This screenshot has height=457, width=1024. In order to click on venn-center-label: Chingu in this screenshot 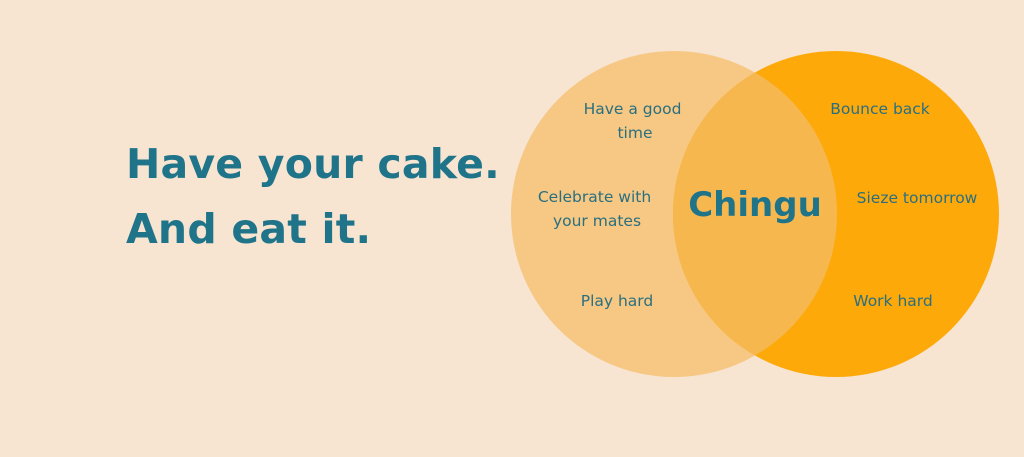, I will do `click(755, 205)`.